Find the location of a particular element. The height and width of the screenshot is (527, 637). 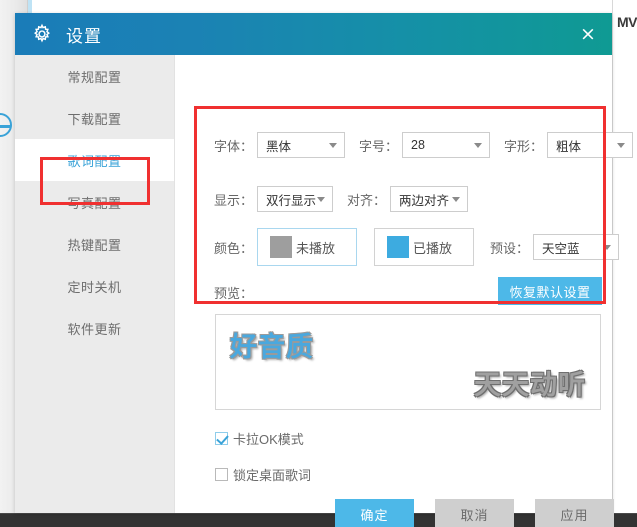

restore-defaults-label: 恢复默认设置 is located at coordinates (550, 292).